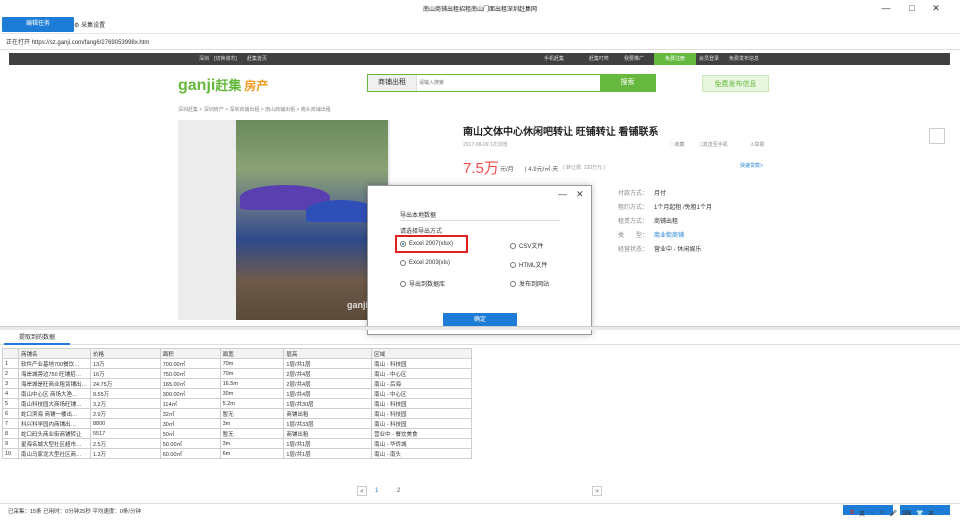  I want to click on option-website: 发布到网站, so click(529, 283).